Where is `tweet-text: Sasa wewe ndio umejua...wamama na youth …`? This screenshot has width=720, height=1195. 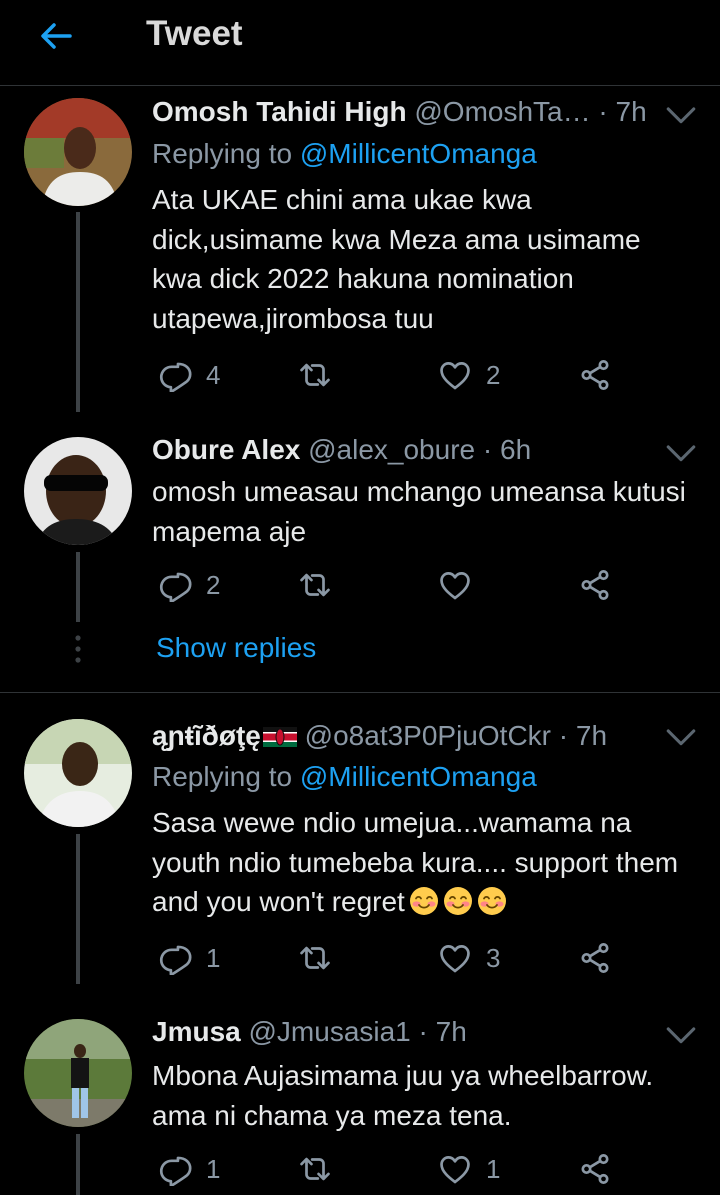 tweet-text: Sasa wewe ndio umejua...wamama na youth … is located at coordinates (424, 862).